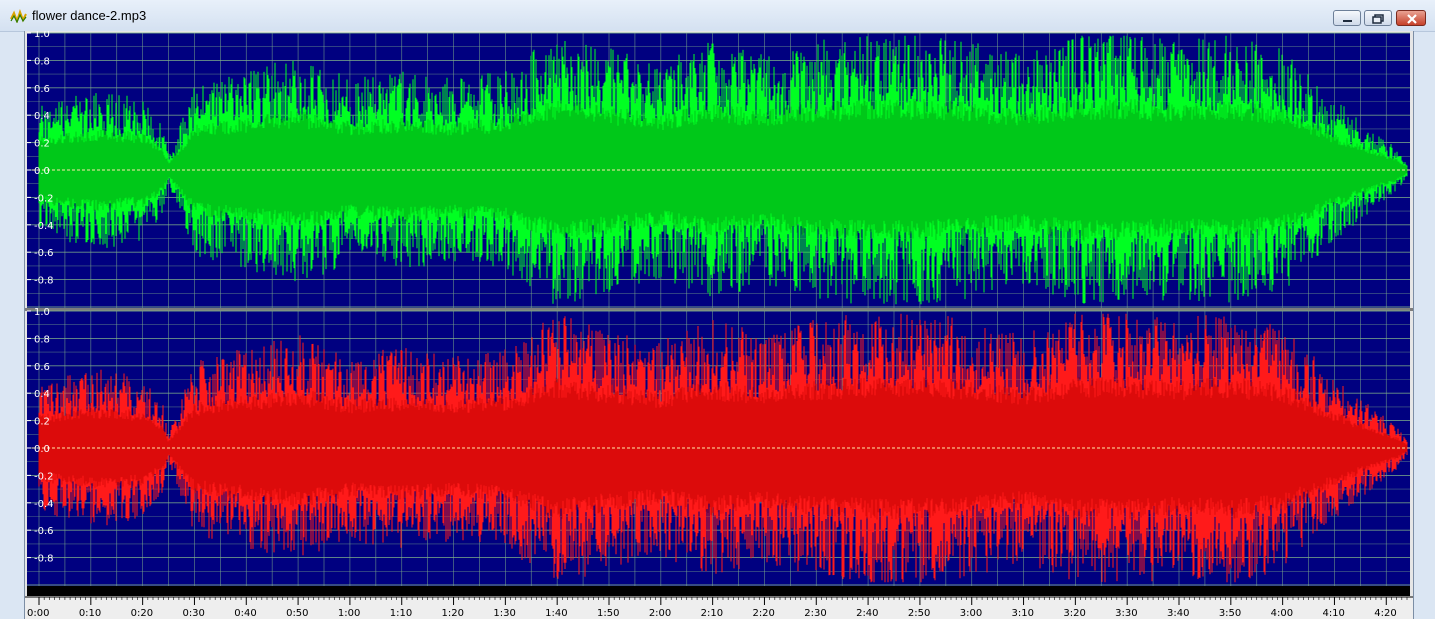  Describe the element at coordinates (608, 613) in the screenshot. I see `timeline-label: 1:50` at that location.